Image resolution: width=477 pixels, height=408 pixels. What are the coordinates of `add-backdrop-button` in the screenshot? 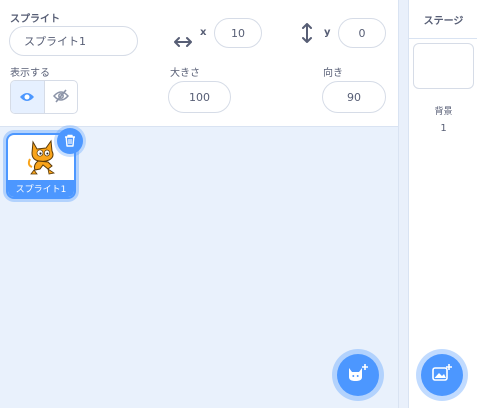 It's located at (442, 375).